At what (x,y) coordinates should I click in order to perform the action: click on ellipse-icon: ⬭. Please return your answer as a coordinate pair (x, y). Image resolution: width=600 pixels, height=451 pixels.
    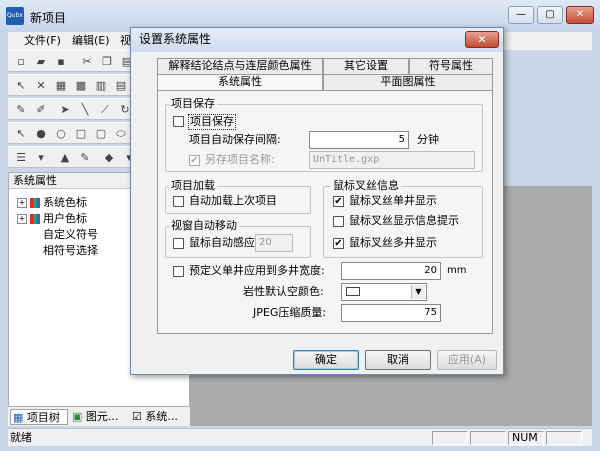
    Looking at the image, I should click on (121, 134).